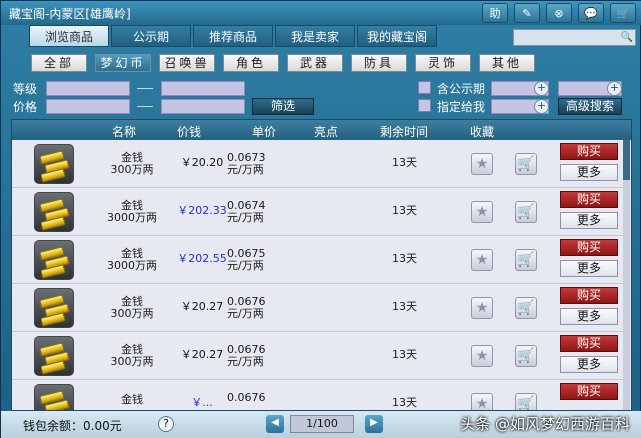 Image resolution: width=641 pixels, height=438 pixels. I want to click on edit-icon: ✎, so click(527, 13).